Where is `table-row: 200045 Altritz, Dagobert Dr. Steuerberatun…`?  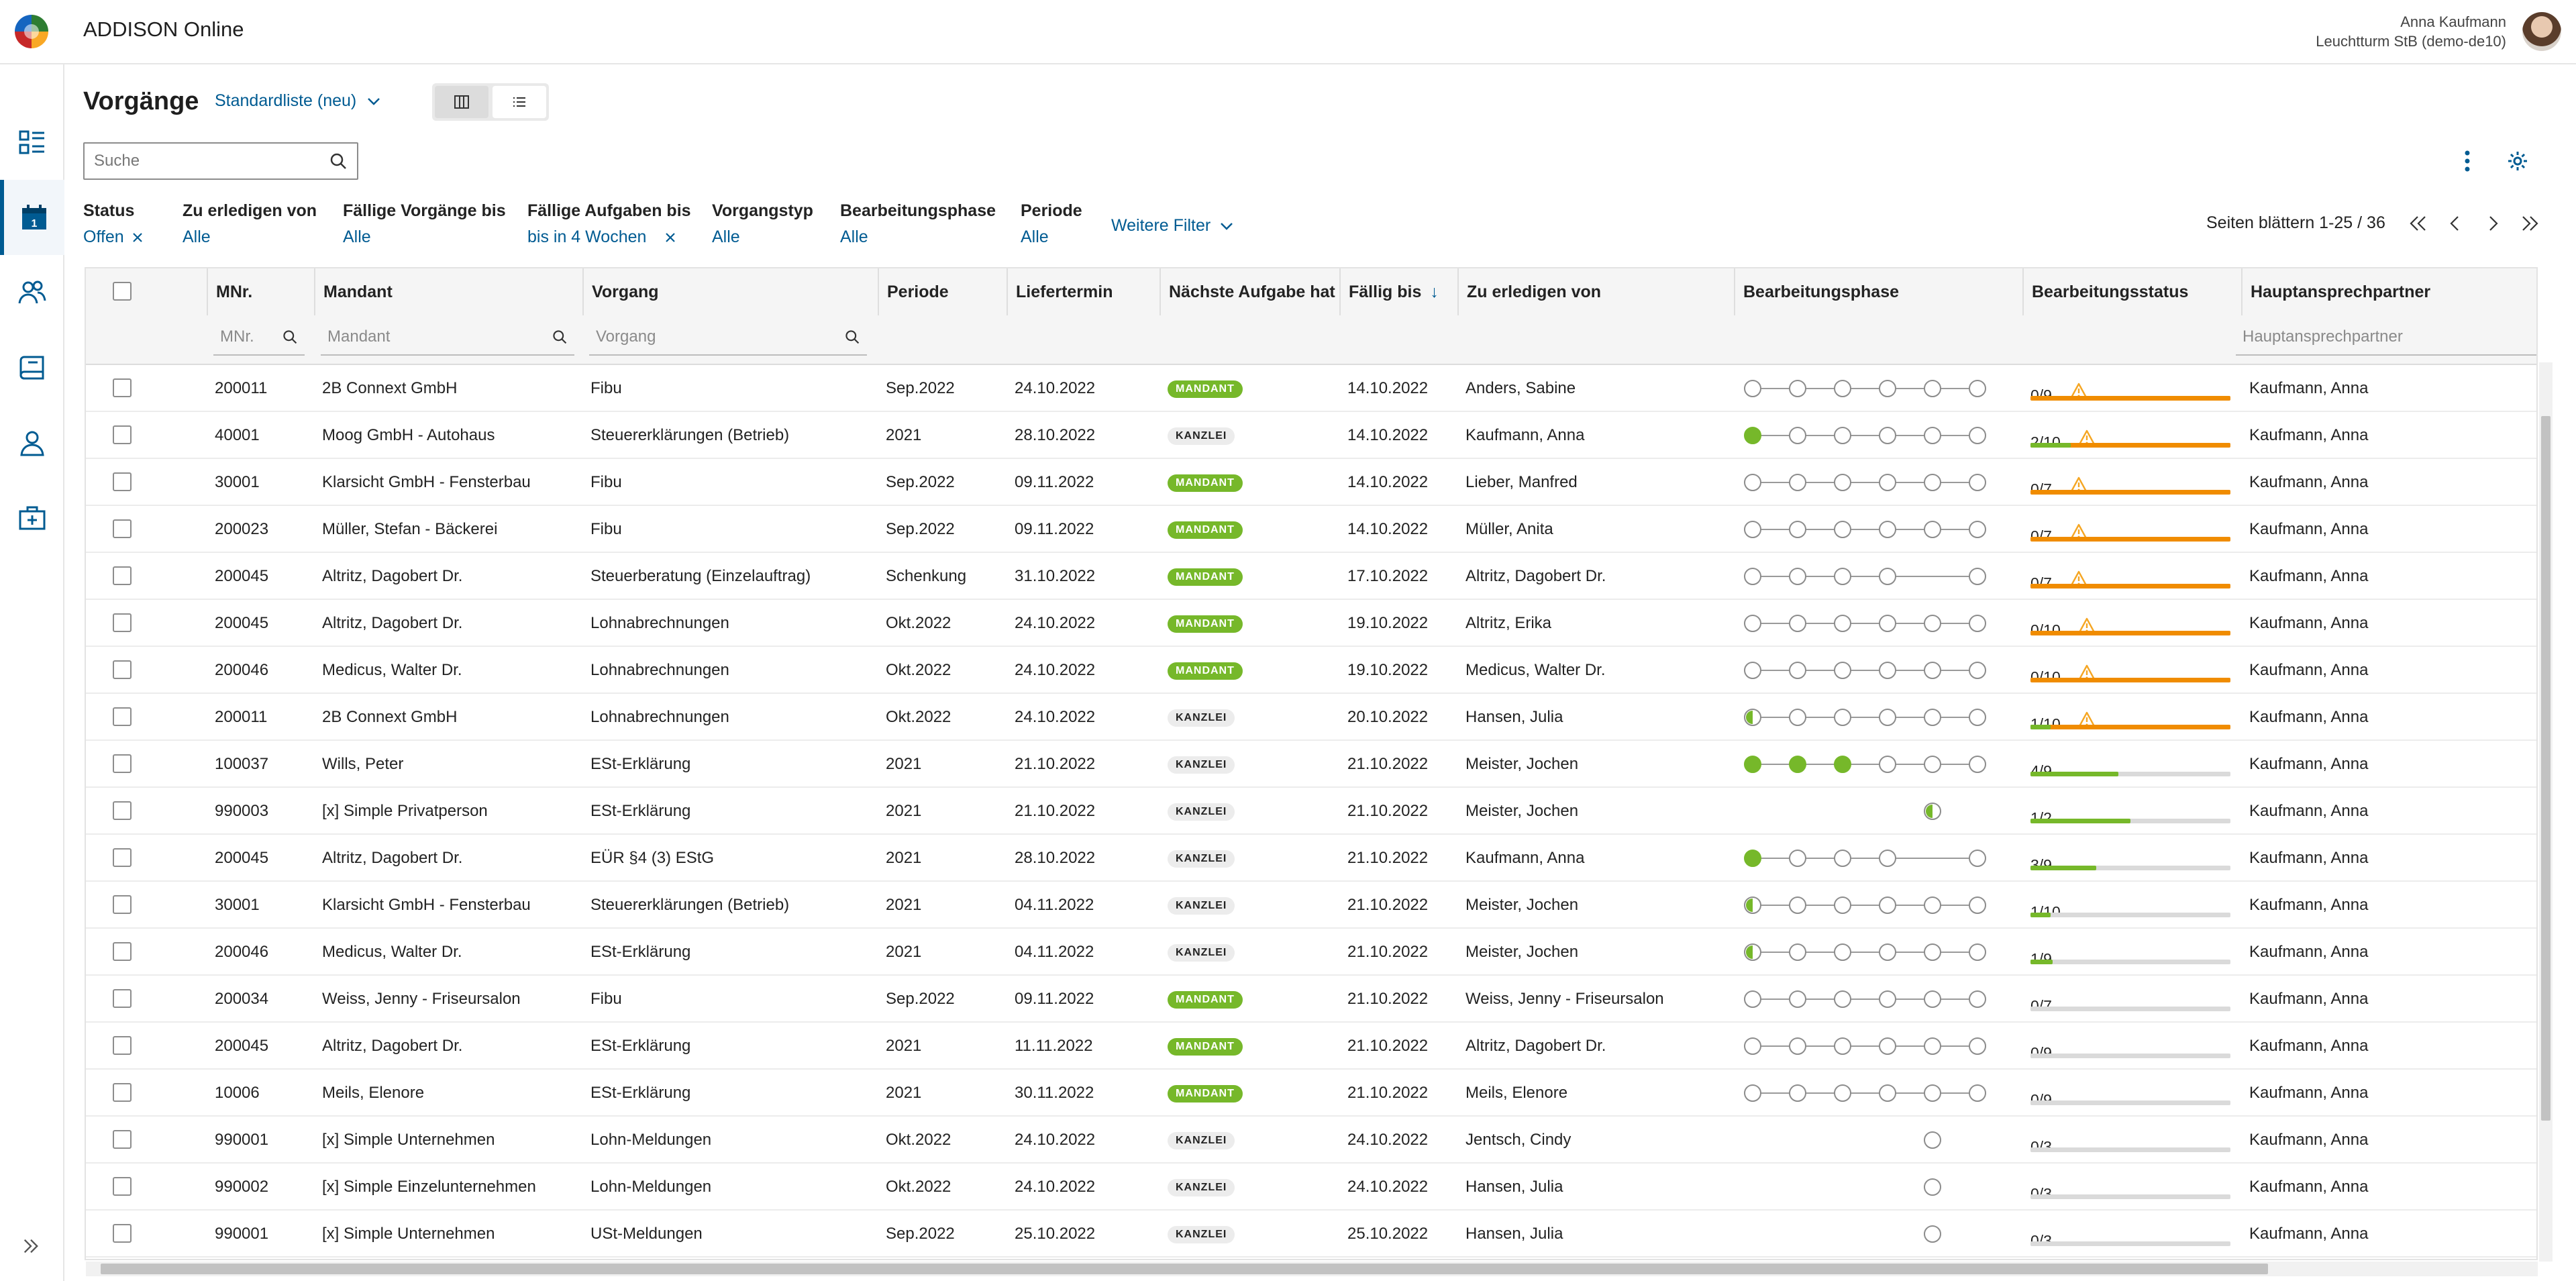 table-row: 200045 Altritz, Dagobert Dr. Steuerberatun… is located at coordinates (1311, 576).